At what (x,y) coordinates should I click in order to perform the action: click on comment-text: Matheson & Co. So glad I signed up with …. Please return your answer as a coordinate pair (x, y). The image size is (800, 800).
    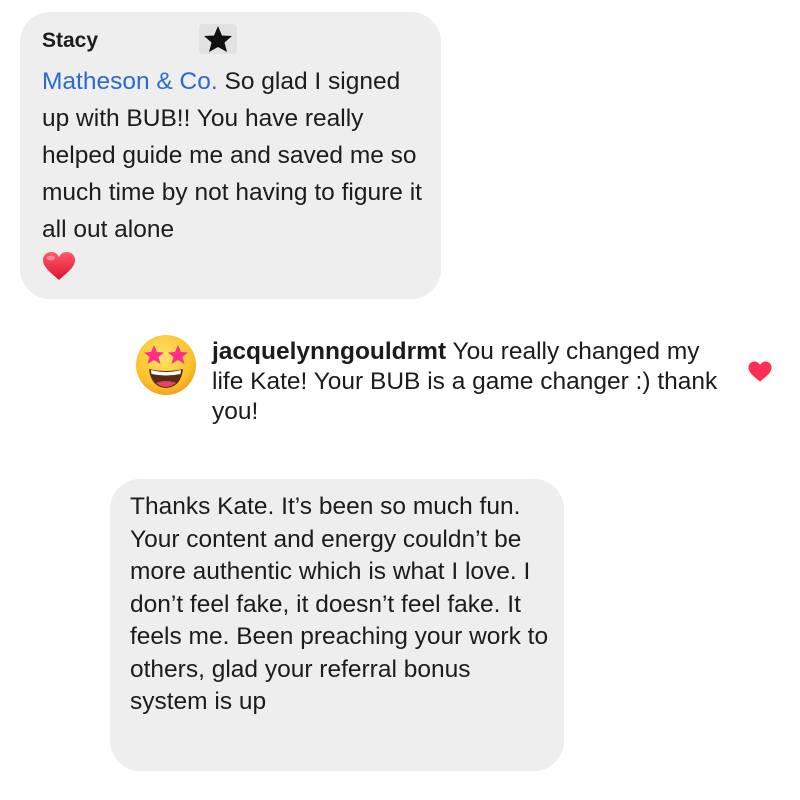
    Looking at the image, I should click on (238, 155).